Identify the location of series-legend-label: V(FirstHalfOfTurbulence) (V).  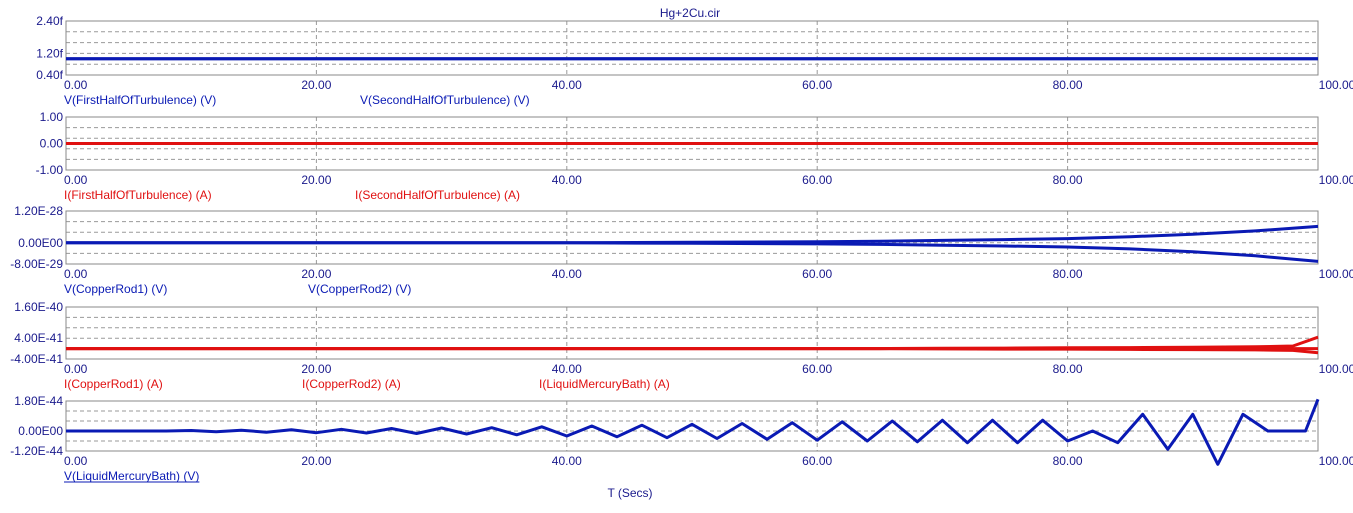
(140, 100).